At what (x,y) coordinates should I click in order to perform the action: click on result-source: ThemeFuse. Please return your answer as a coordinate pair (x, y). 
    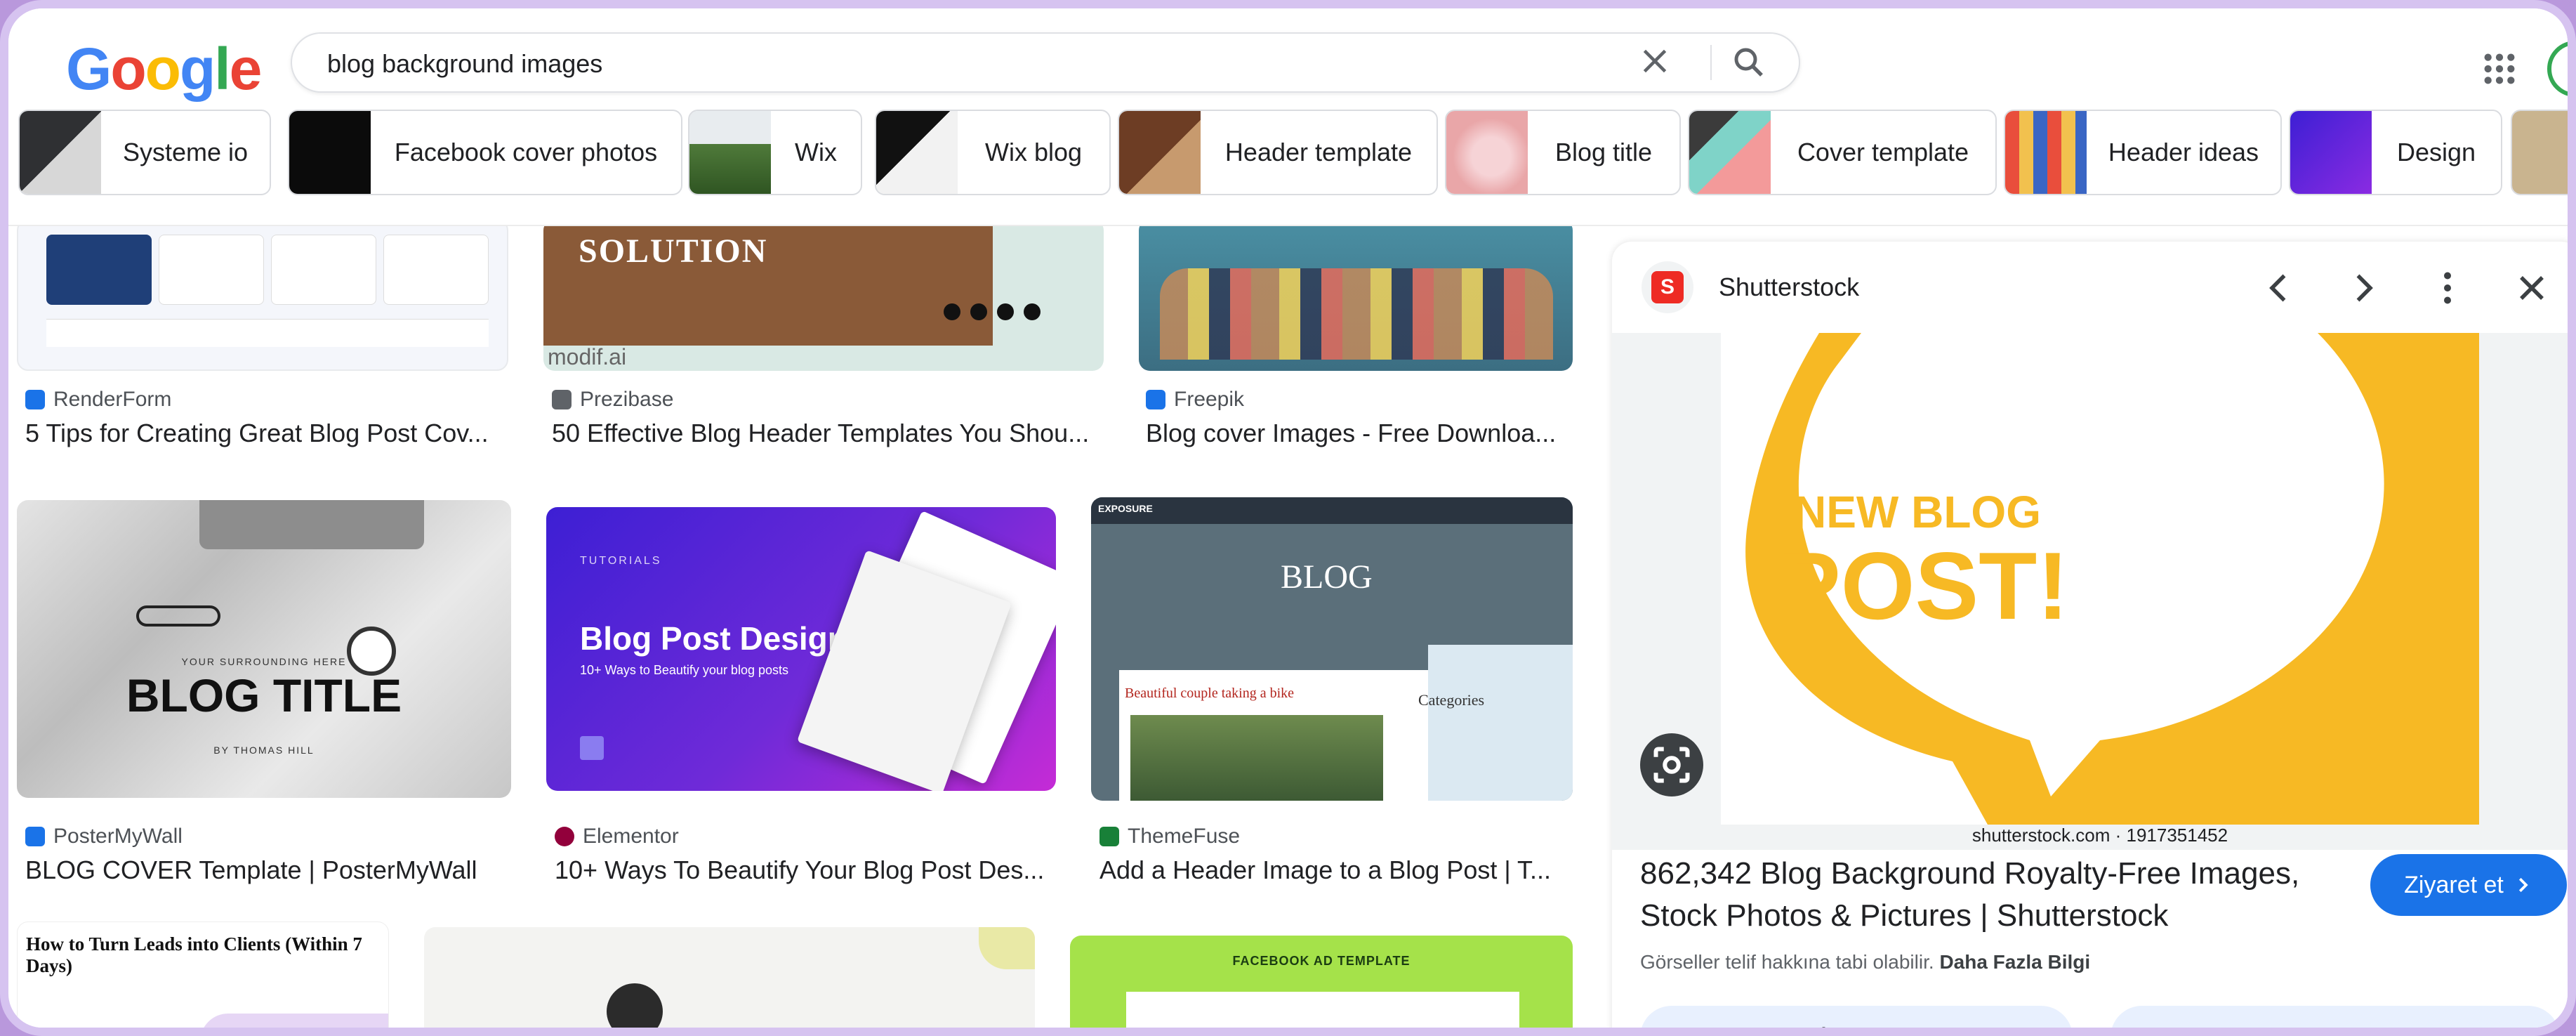
    Looking at the image, I should click on (1169, 837).